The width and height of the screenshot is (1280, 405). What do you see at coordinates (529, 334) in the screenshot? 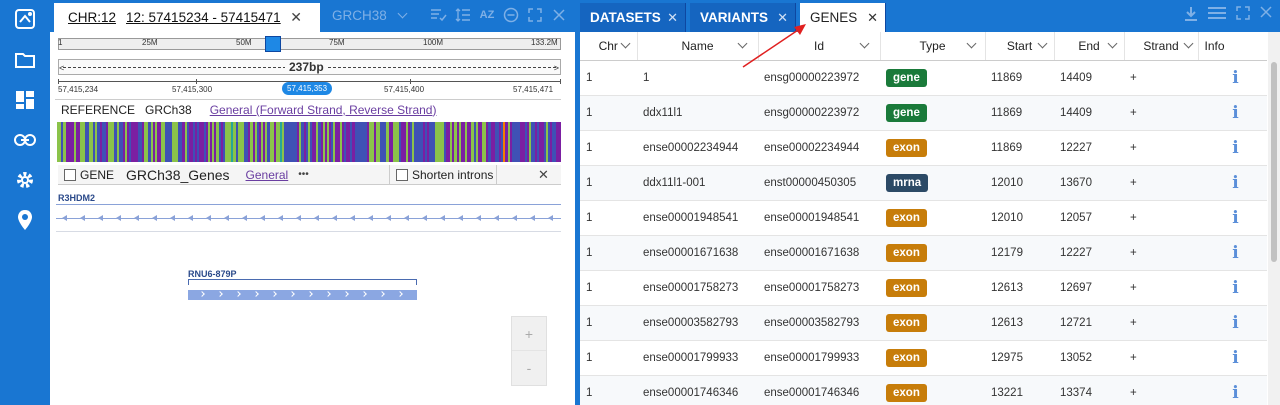
I see `zoom-in-button: +` at bounding box center [529, 334].